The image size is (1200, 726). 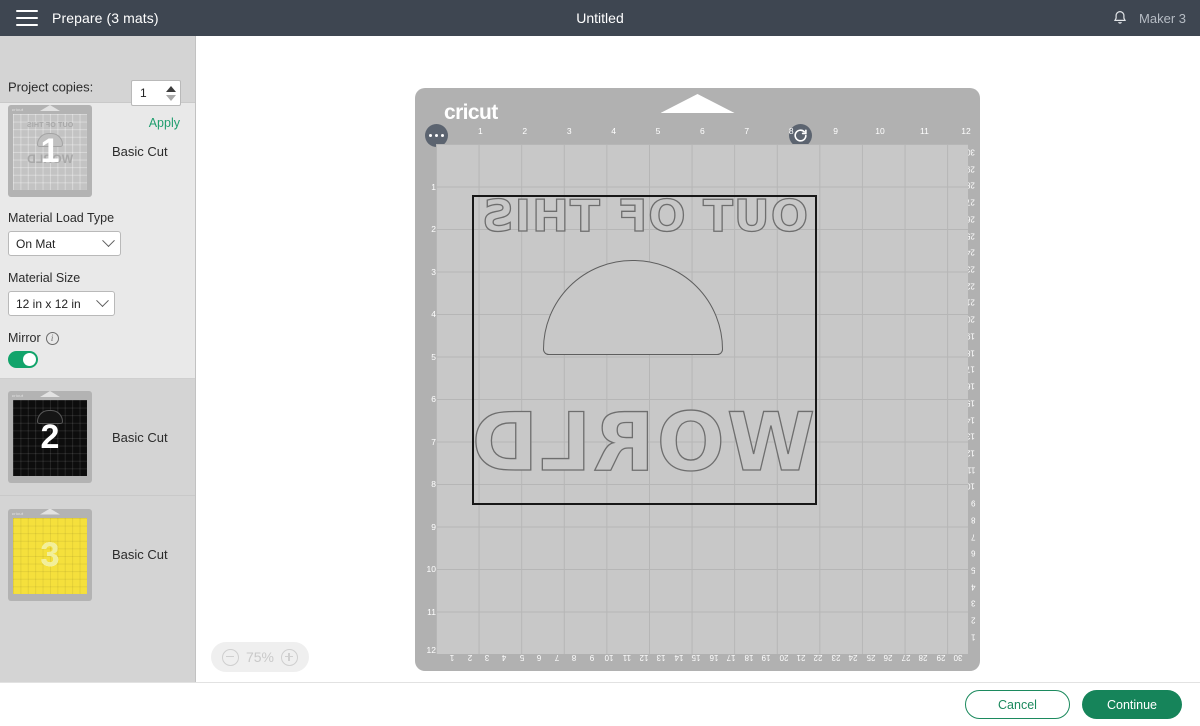 What do you see at coordinates (44, 278) in the screenshot?
I see `material-size-label: Material Size` at bounding box center [44, 278].